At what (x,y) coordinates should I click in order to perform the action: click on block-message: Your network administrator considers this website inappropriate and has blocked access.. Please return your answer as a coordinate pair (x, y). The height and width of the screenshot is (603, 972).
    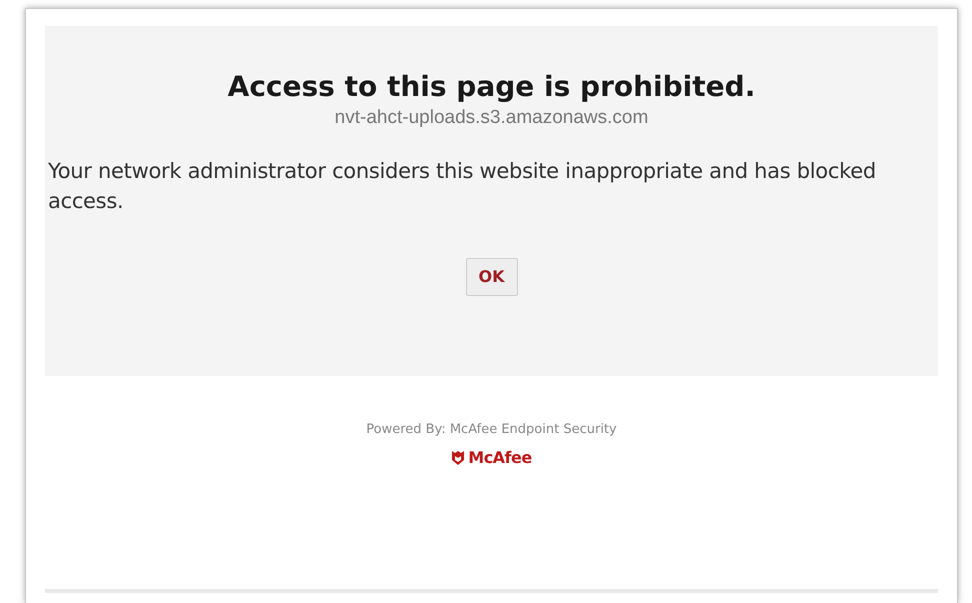
    Looking at the image, I should click on (462, 186).